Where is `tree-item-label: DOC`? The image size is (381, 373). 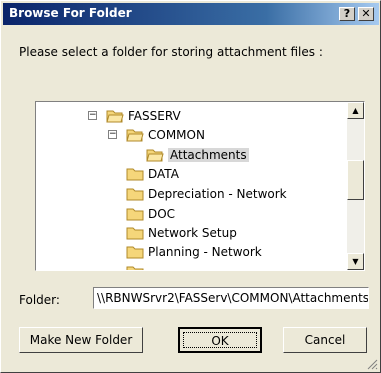
tree-item-label: DOC is located at coordinates (162, 214).